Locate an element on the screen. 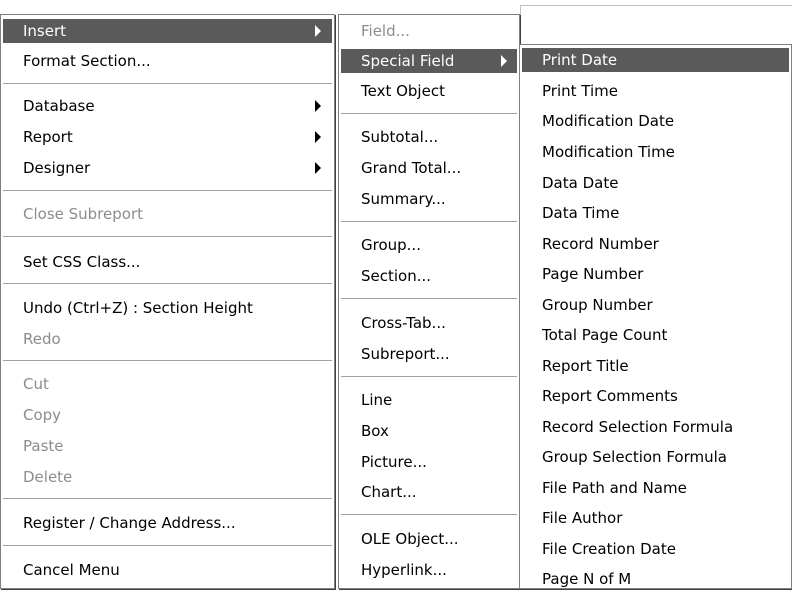 The image size is (792, 591). menu-item-label: Text Object is located at coordinates (403, 91).